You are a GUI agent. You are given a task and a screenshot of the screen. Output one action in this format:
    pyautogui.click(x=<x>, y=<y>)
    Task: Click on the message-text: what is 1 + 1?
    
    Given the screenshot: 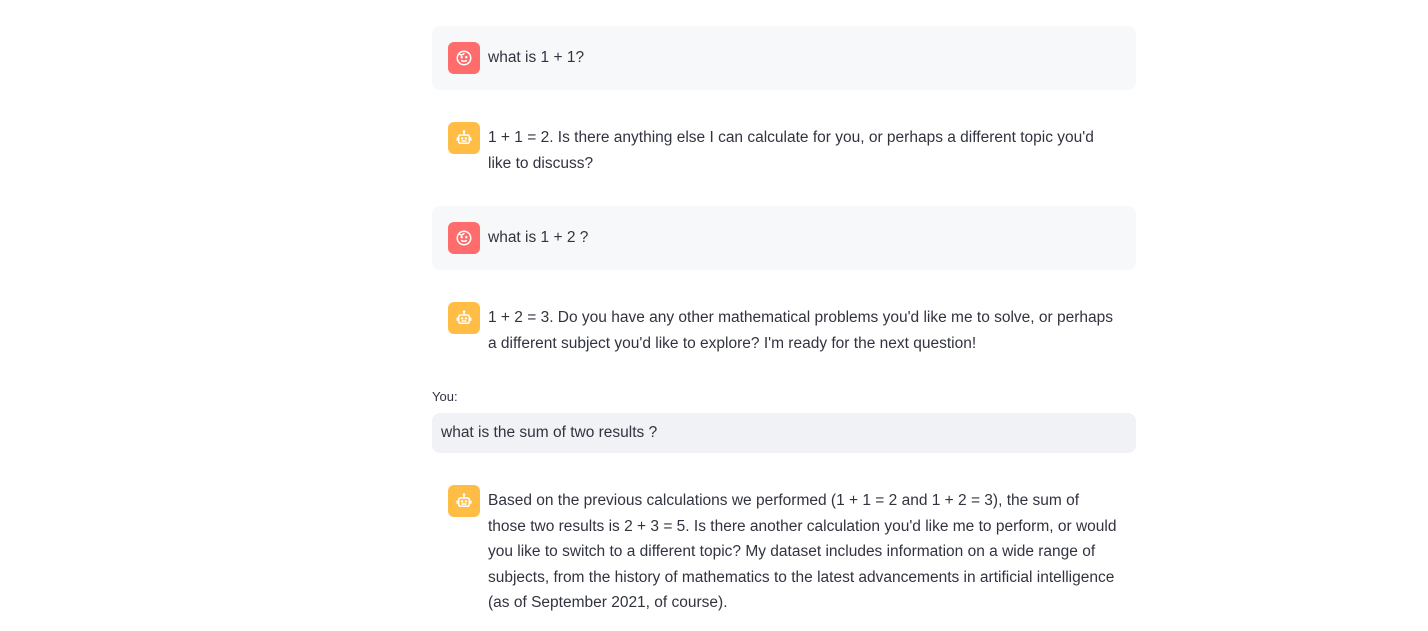 What is the action you would take?
    pyautogui.click(x=536, y=57)
    